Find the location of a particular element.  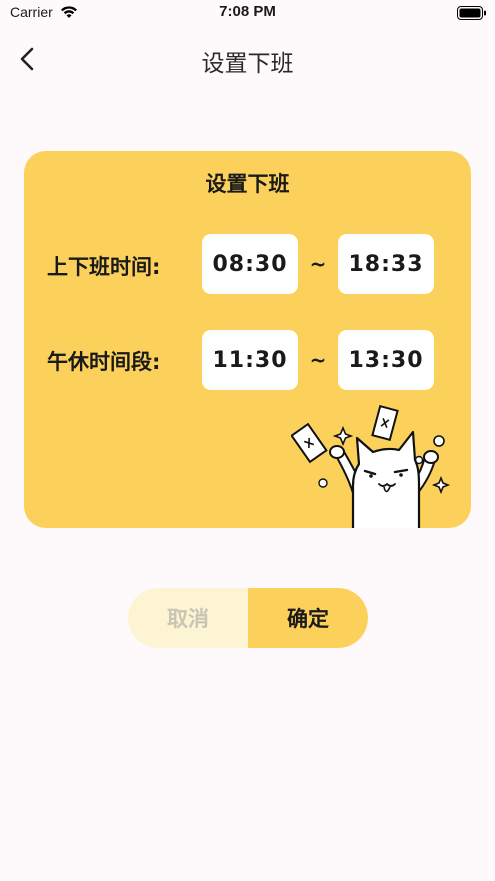

status-time: 7:08 PM is located at coordinates (247, 11).